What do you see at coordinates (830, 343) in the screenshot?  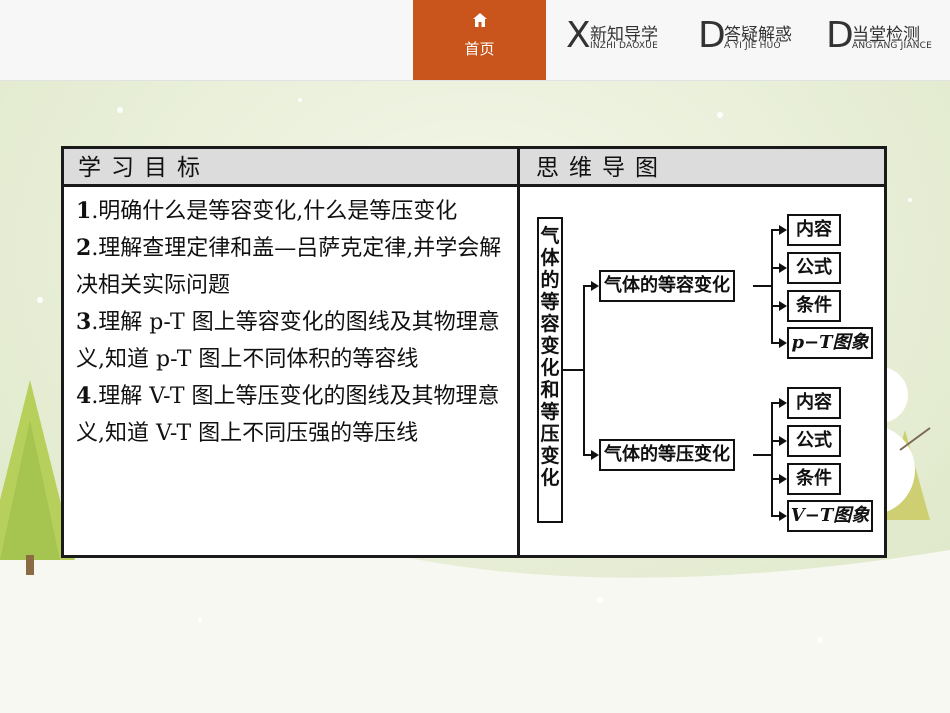 I see `leaf-graph: p−T图象` at bounding box center [830, 343].